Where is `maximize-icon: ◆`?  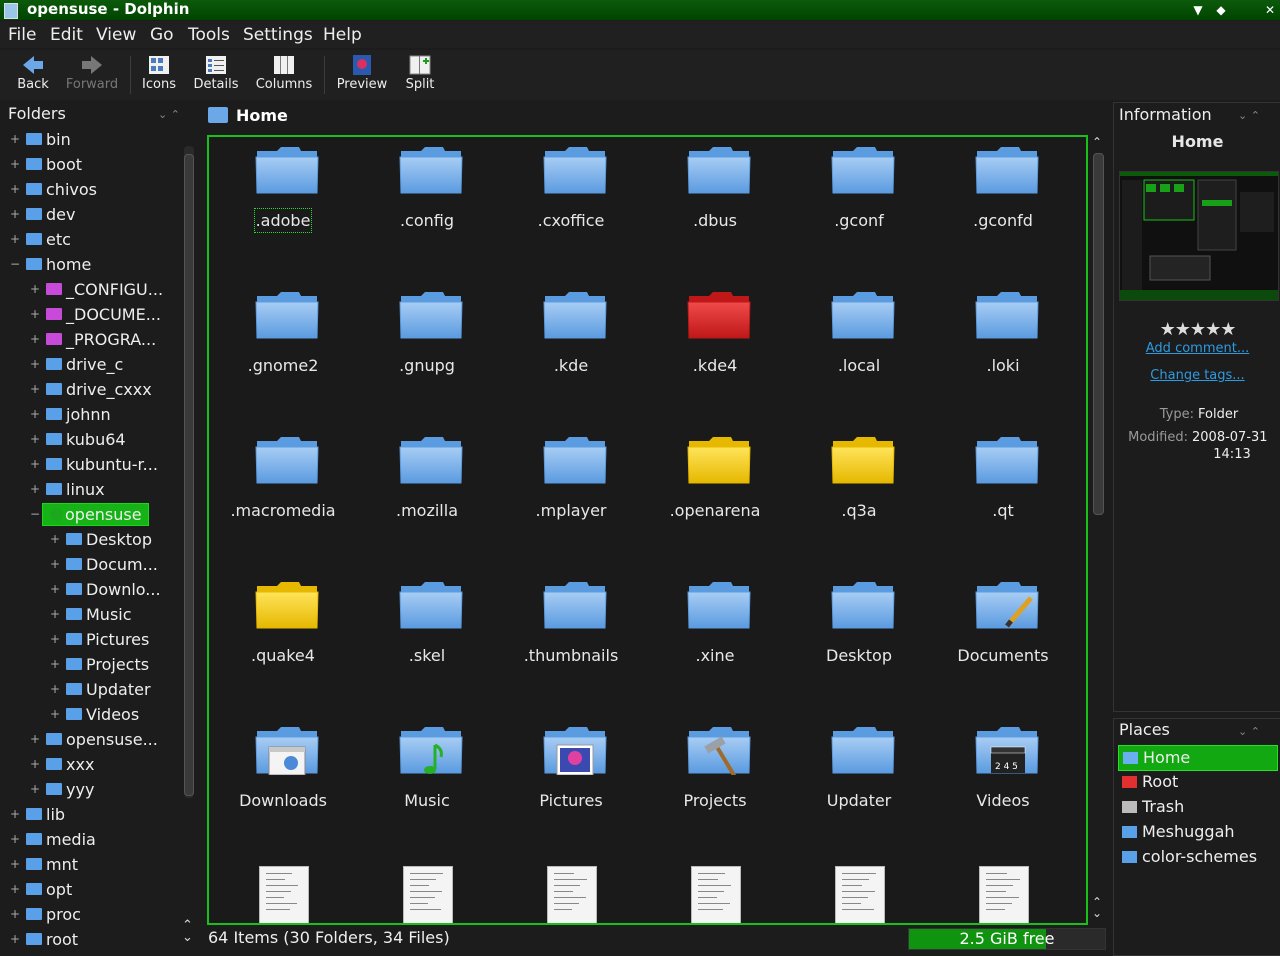
maximize-icon: ◆ is located at coordinates (1221, 10).